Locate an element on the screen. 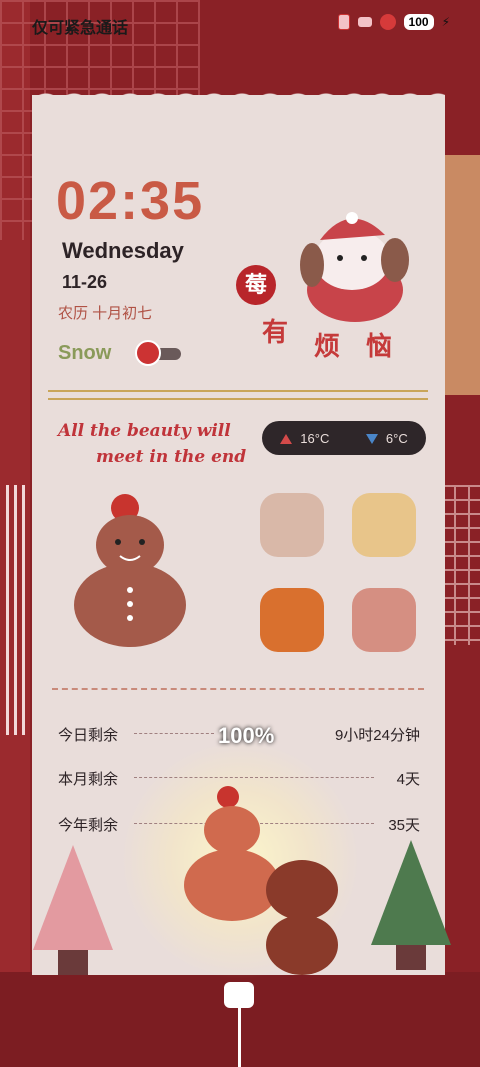 The image size is (480, 1067). mood-text: 有烦恼 is located at coordinates (340, 336).